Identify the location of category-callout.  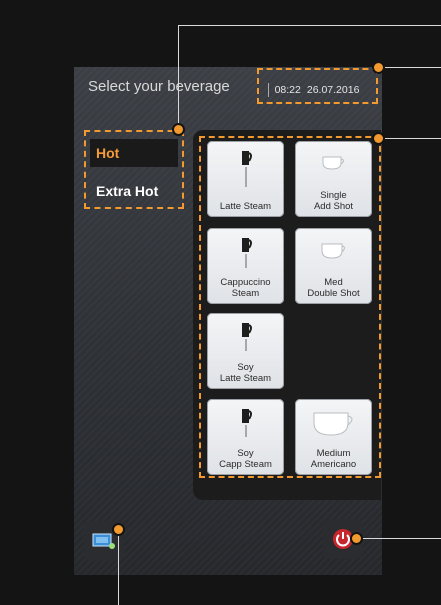
(134, 169).